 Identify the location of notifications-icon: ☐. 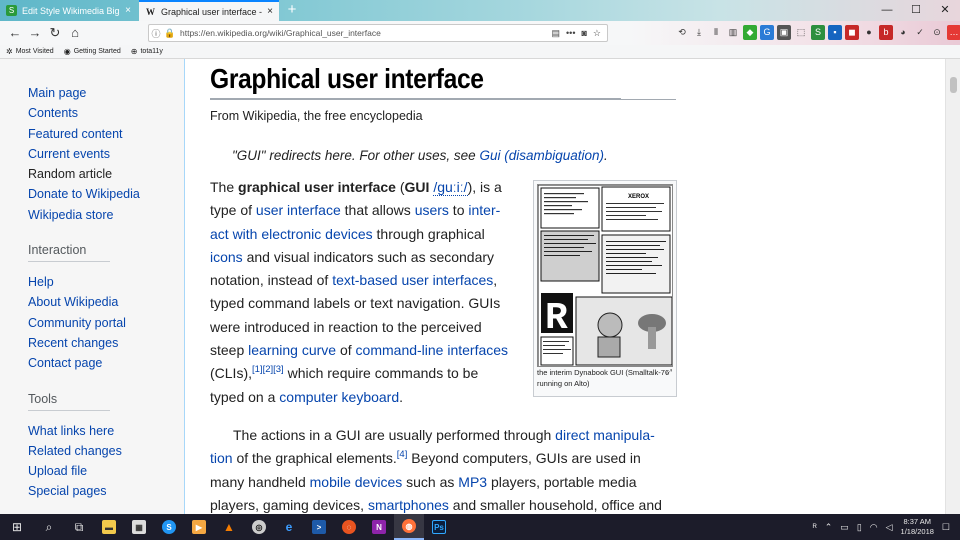
(946, 527).